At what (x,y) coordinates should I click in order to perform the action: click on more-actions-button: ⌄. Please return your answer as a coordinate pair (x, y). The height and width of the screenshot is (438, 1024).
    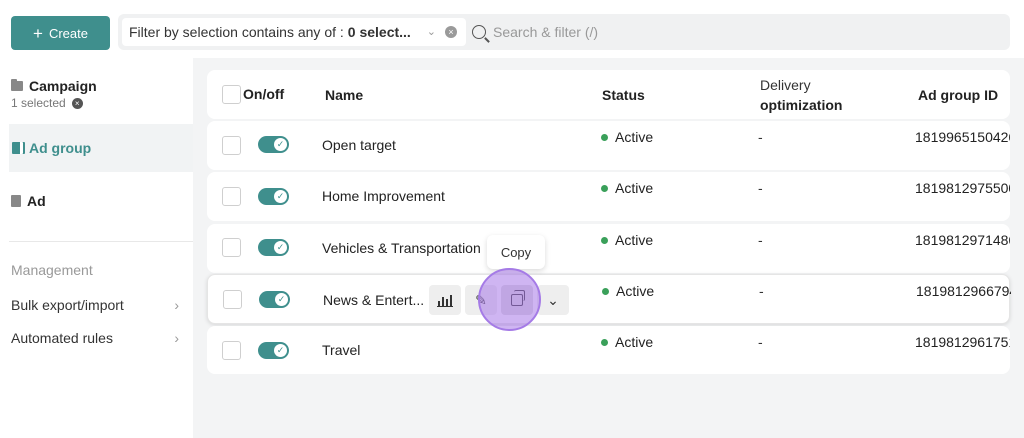
    Looking at the image, I should click on (553, 300).